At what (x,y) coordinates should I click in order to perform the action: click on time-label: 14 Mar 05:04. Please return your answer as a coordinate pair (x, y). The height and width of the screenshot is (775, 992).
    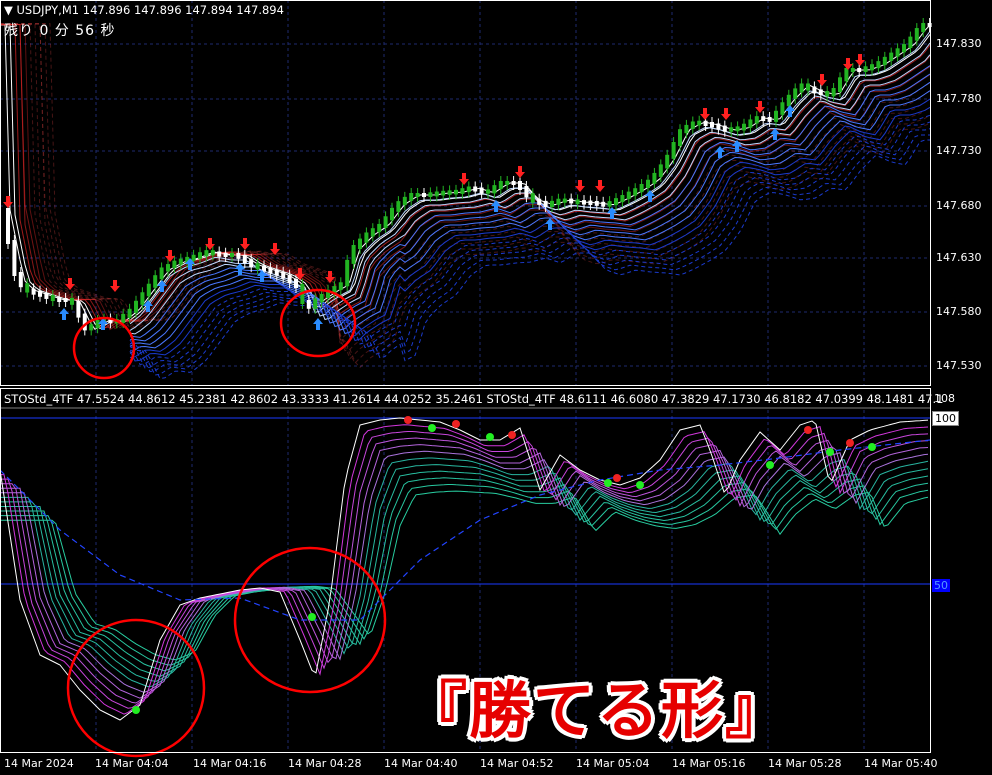
    Looking at the image, I should click on (613, 763).